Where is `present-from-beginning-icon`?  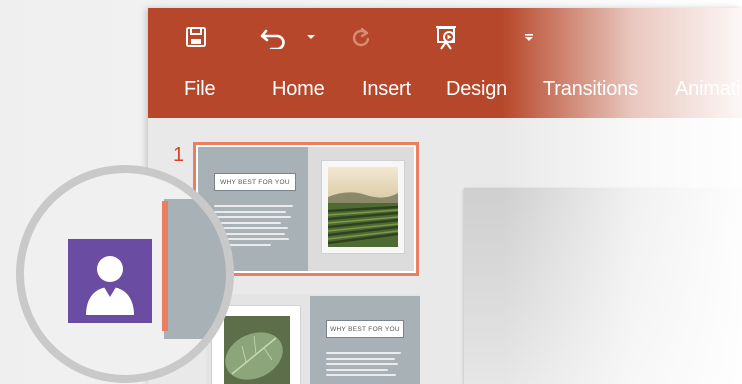
present-from-beginning-icon is located at coordinates (446, 38).